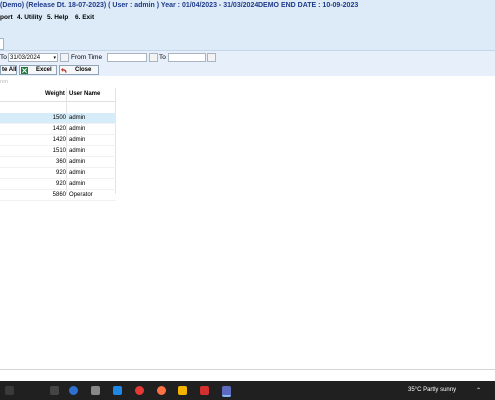 This screenshot has width=495, height=400. I want to click on to-date-label: To, so click(3, 57).